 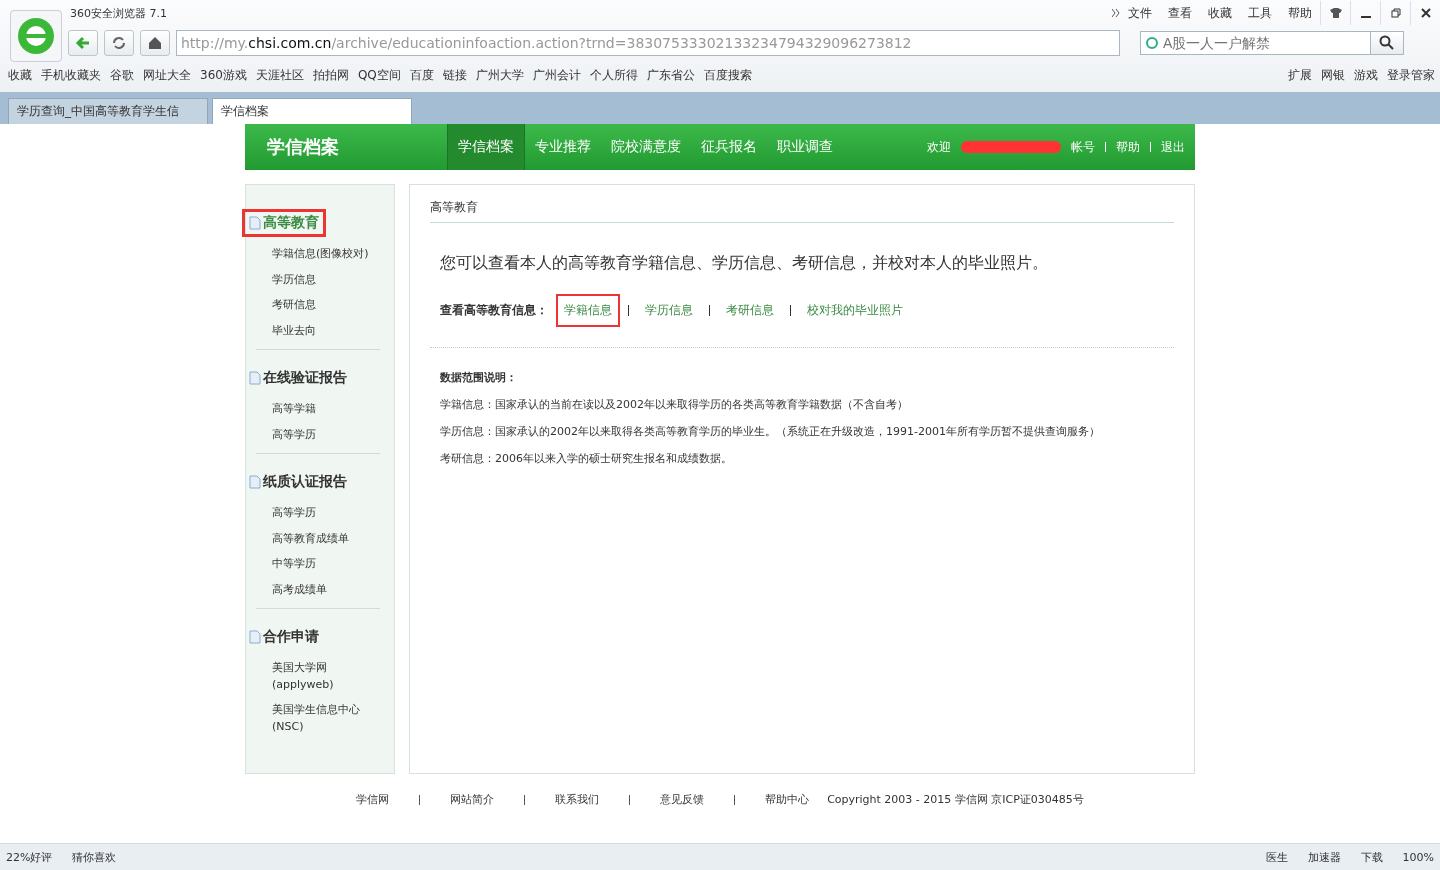 I want to click on refresh-icon, so click(x=119, y=43).